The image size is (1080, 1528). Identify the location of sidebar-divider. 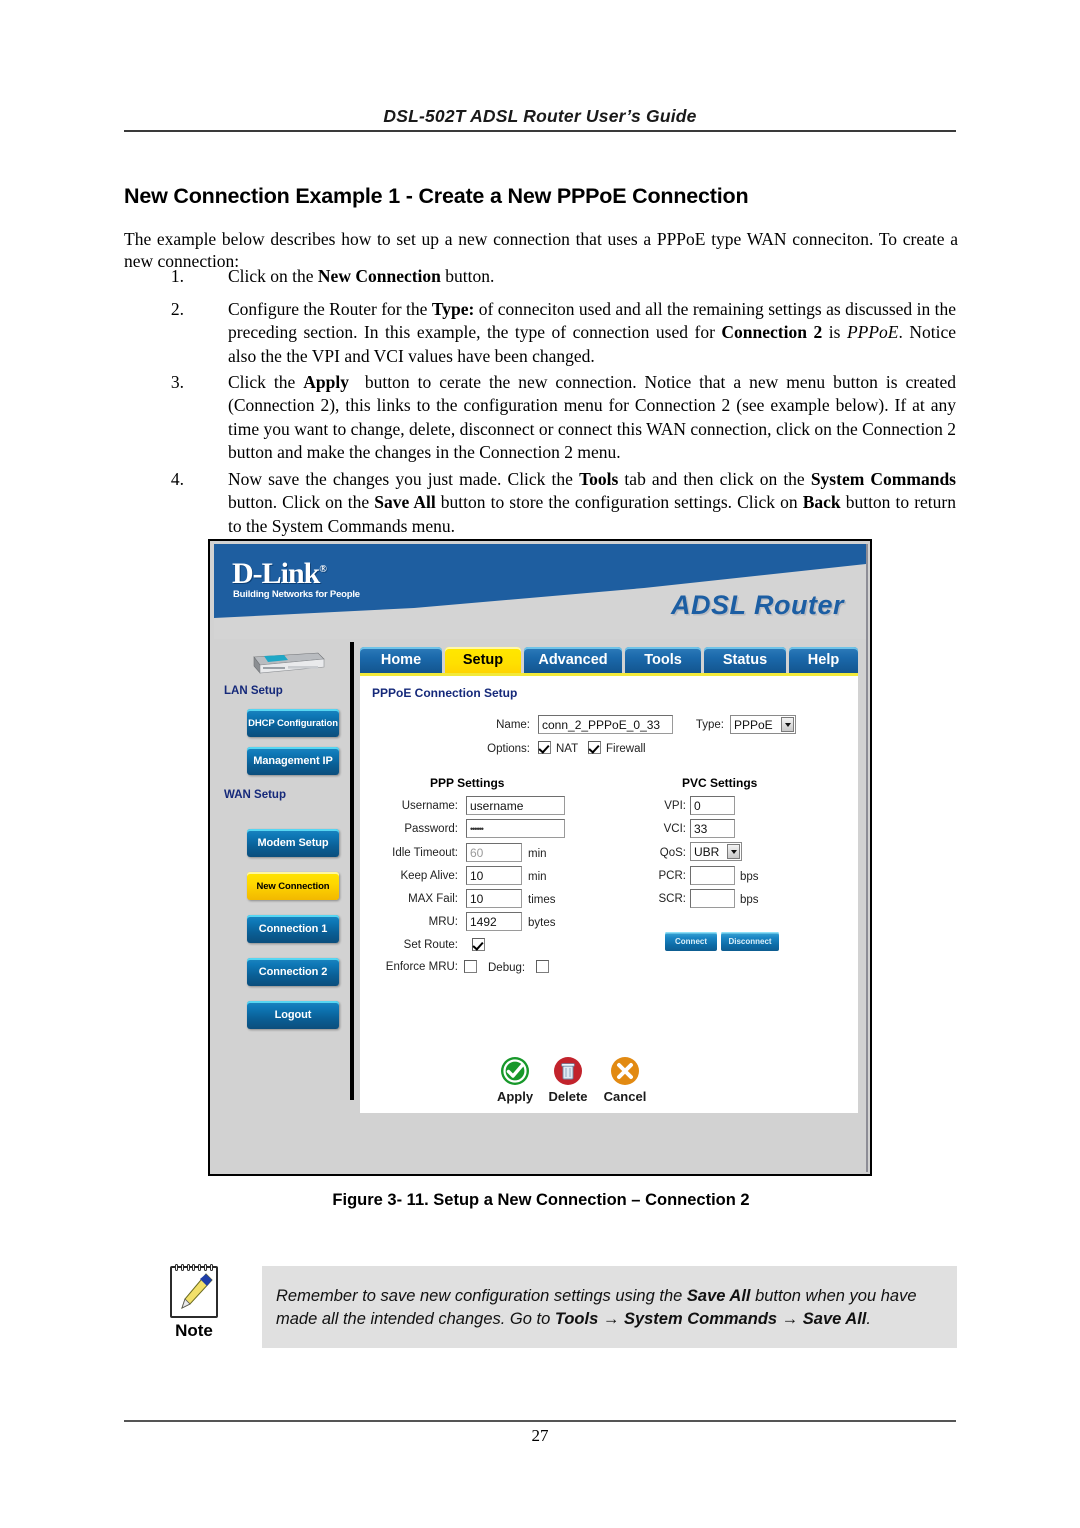
(352, 871).